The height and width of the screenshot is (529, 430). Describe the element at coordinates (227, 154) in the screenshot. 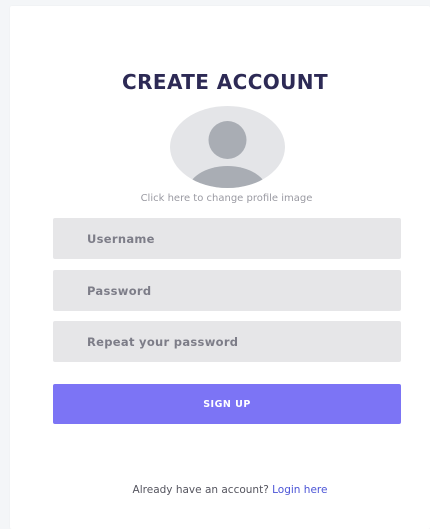

I see `user-silhouette-icon` at that location.